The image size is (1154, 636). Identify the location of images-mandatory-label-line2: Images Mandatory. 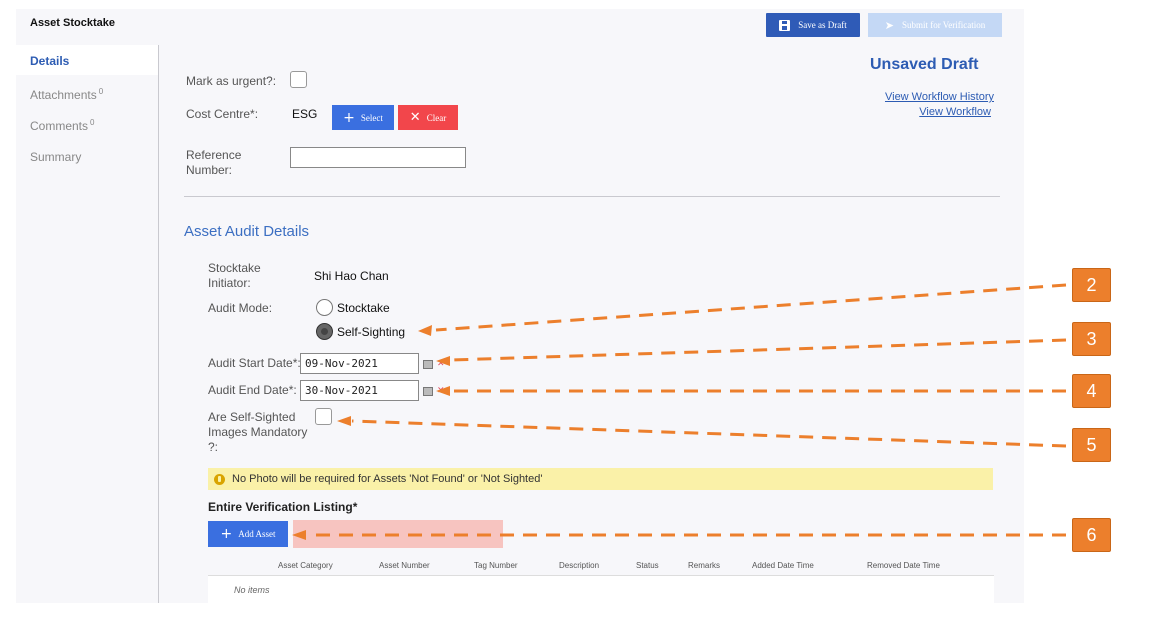
(258, 432).